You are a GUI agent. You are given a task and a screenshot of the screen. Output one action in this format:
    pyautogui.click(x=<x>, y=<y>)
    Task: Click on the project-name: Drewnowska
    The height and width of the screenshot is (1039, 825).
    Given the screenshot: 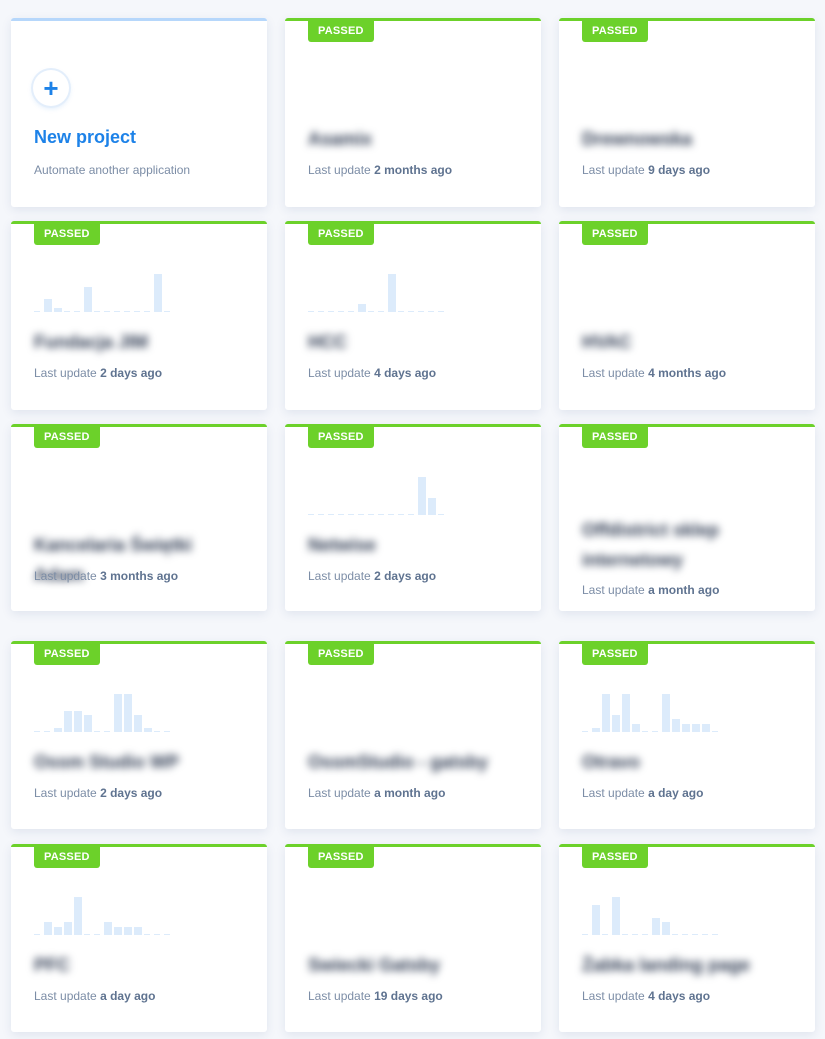 What is the action you would take?
    pyautogui.click(x=682, y=139)
    